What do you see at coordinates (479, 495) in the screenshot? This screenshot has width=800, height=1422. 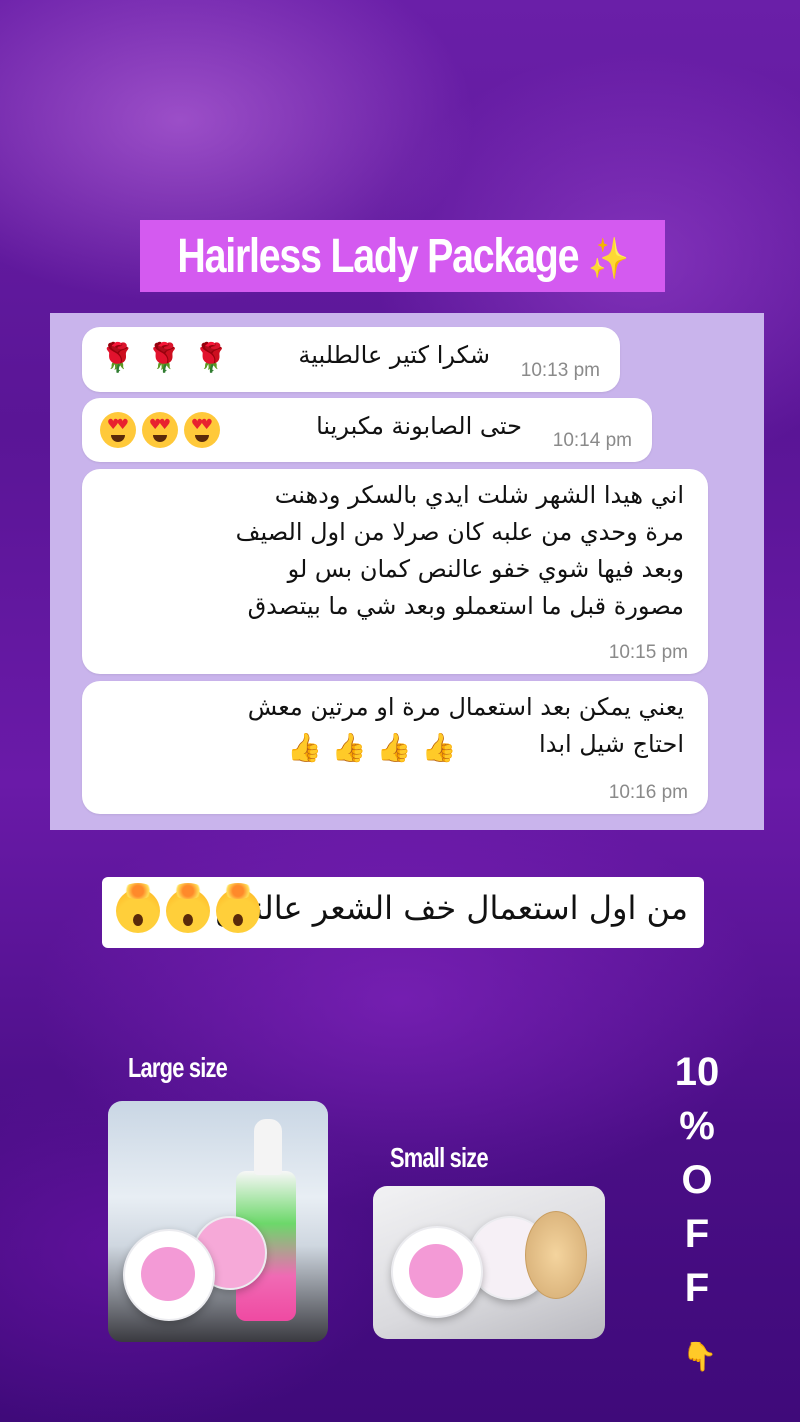 I see `message-line: اني هيدا الشهر شلت ايدي بالسكر ودهنت` at bounding box center [479, 495].